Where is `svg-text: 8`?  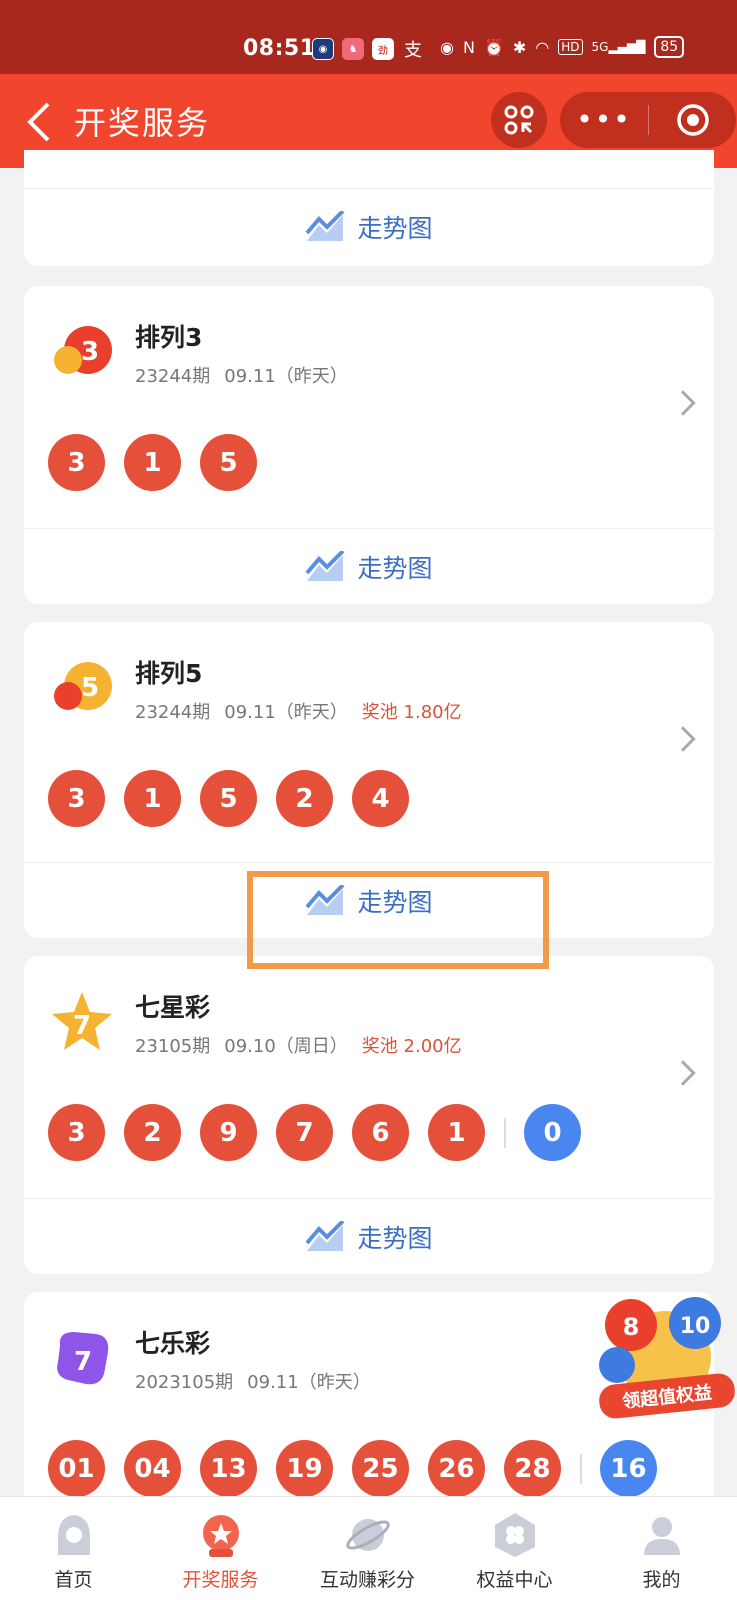
svg-text: 8 is located at coordinates (631, 1327).